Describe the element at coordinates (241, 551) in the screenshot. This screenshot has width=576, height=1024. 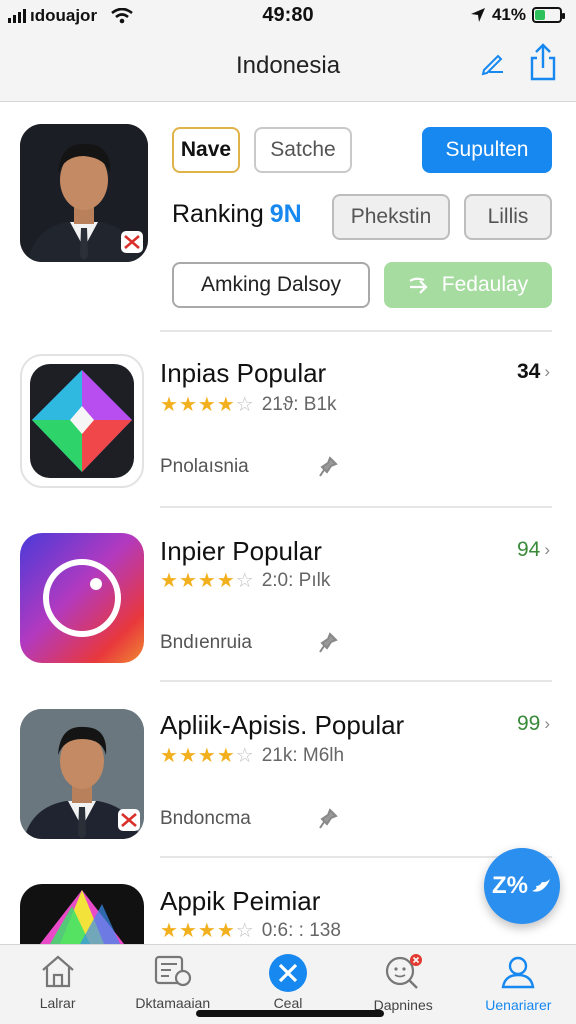
I see `app-title: Inpier Popular` at that location.